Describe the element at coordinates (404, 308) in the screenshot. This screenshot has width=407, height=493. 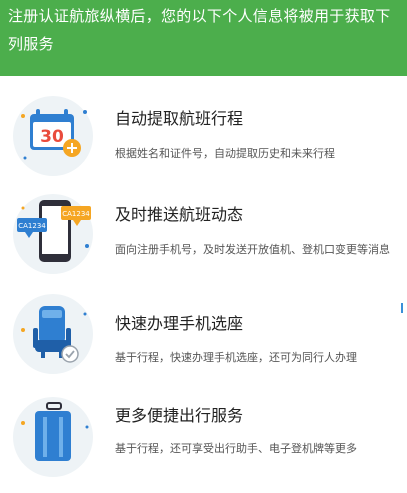
I see `scroll-indicator` at that location.